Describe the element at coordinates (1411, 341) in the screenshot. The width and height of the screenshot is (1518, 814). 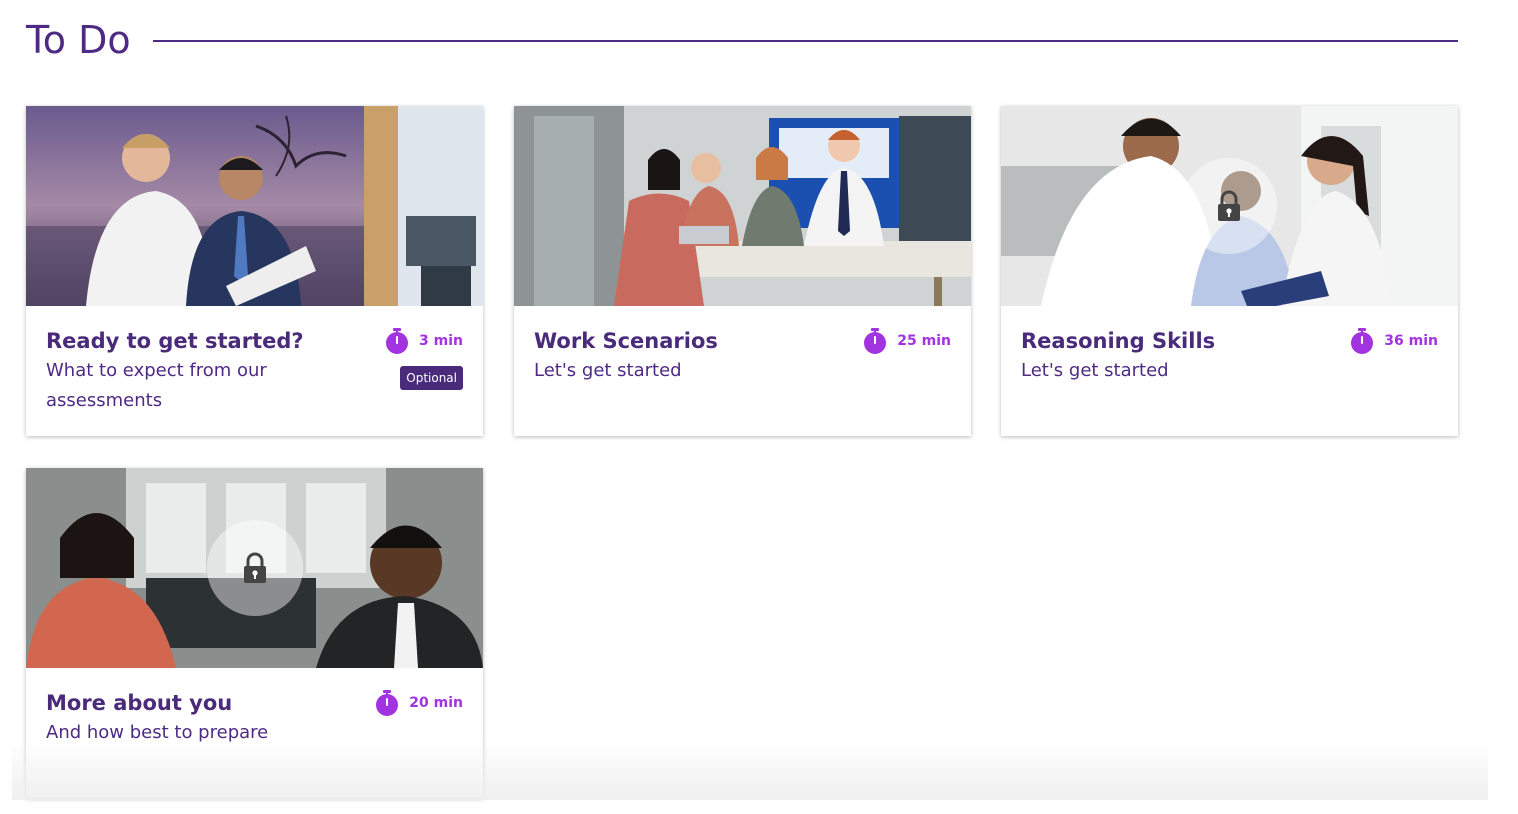
I see `duration-label: 36 min` at that location.